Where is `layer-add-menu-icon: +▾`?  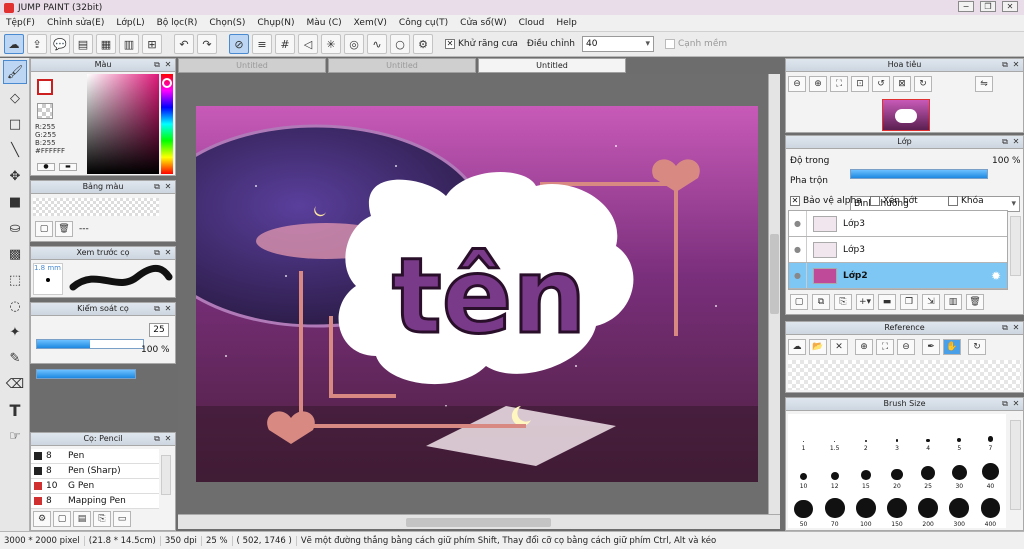 layer-add-menu-icon: +▾ is located at coordinates (865, 302).